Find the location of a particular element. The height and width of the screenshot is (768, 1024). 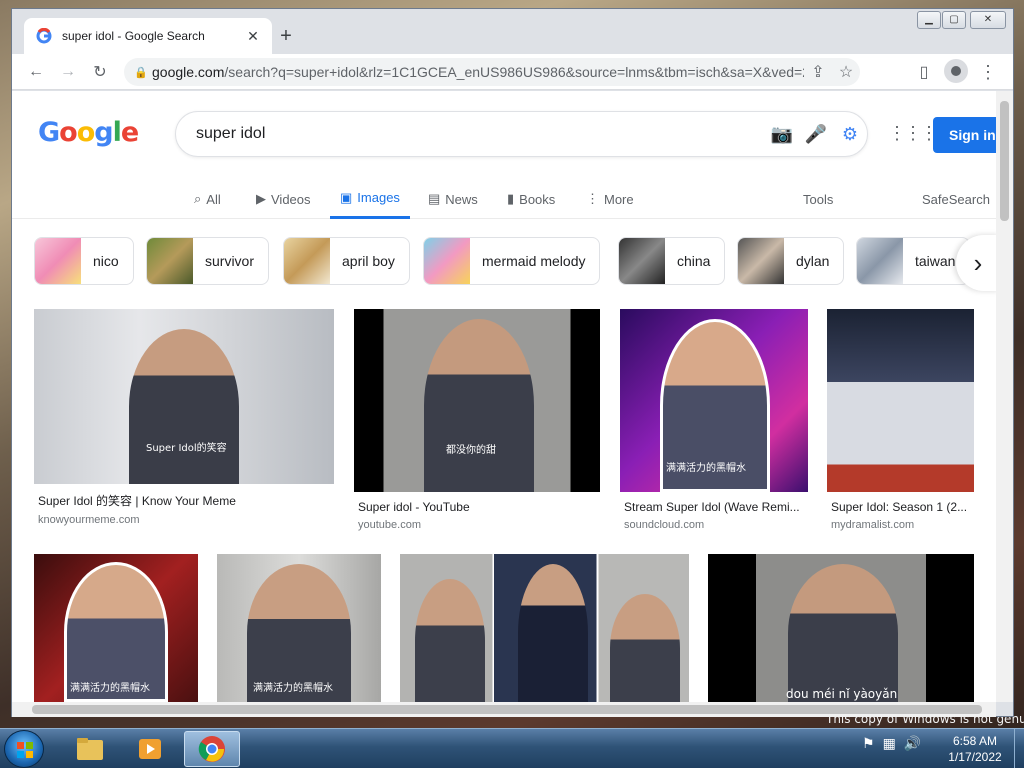

search-box: 📷 🎤 ⚙ is located at coordinates (521, 134).